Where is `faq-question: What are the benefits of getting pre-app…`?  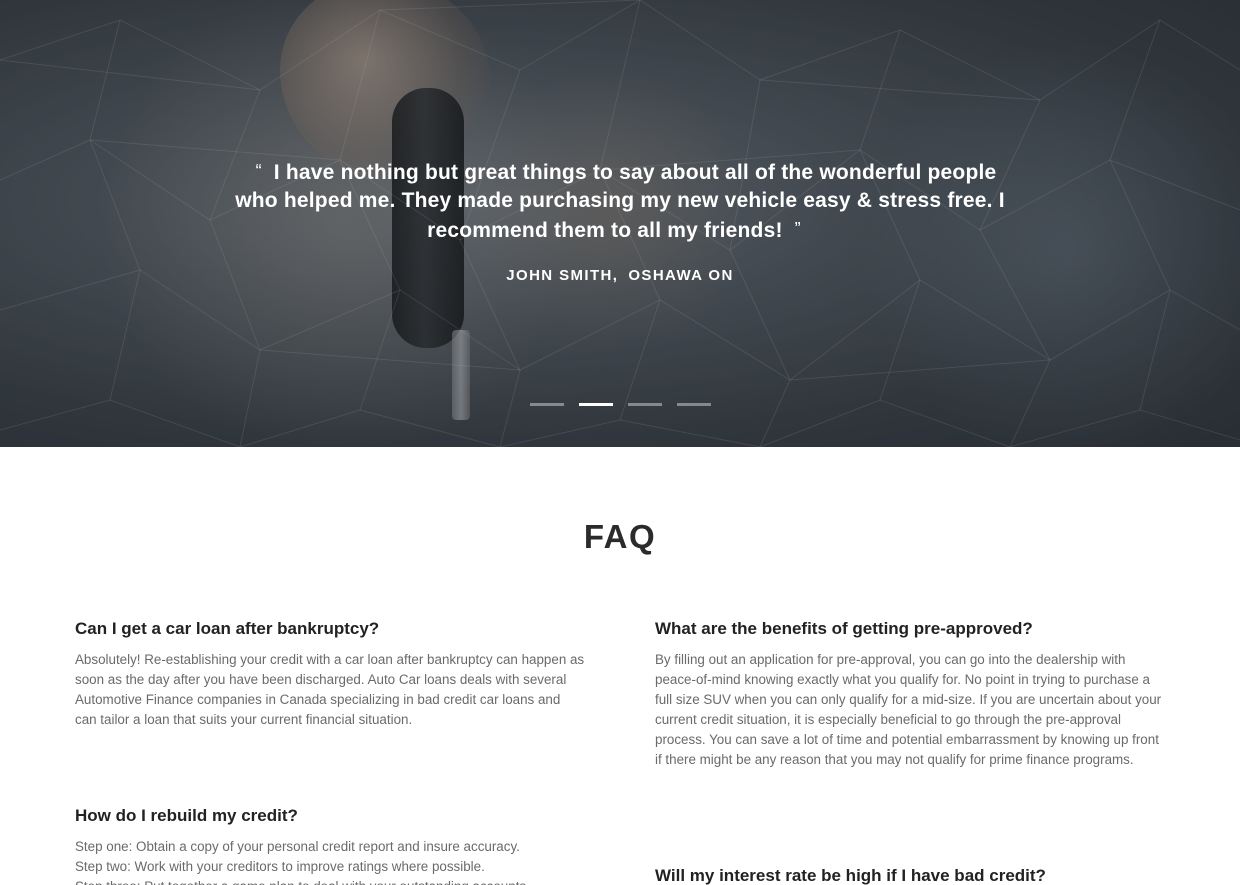
faq-question: What are the benefits of getting pre-app… is located at coordinates (844, 628).